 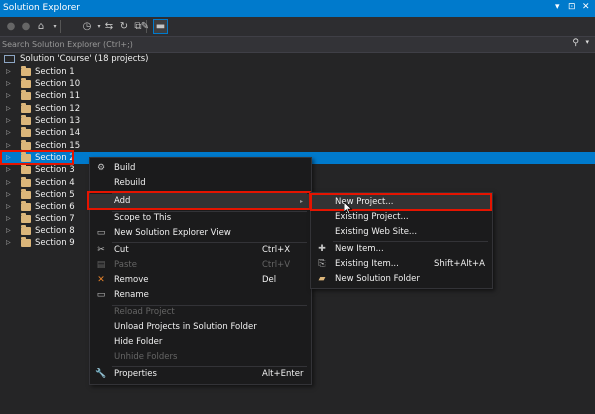 What do you see at coordinates (58, 84) in the screenshot?
I see `tree-item-label: Section 10` at bounding box center [58, 84].